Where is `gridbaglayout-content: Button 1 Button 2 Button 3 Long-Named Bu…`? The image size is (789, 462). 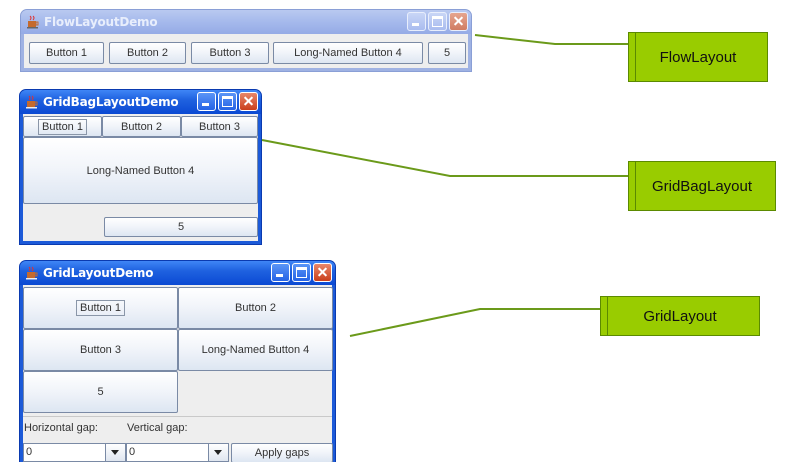
gridbaglayout-content: Button 1 Button 2 Button 3 Long-Named Bu… is located at coordinates (140, 177).